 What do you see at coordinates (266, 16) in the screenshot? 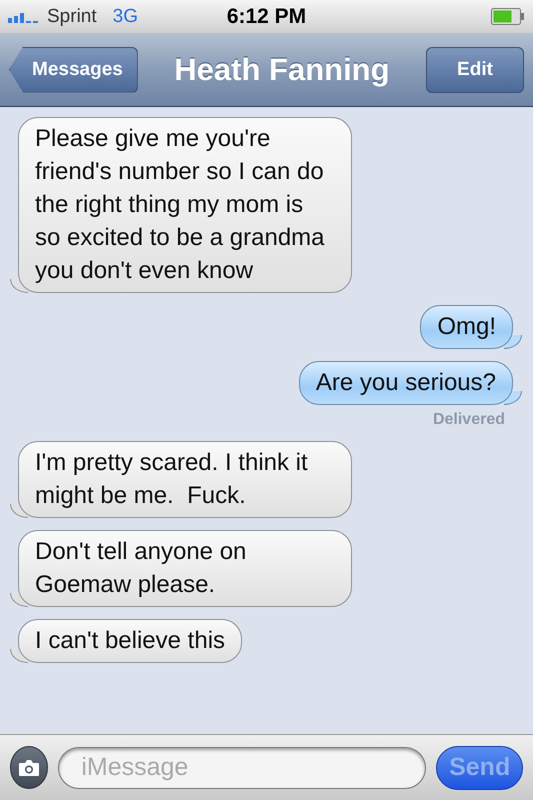
I see `clock-time: 6:12 PM` at bounding box center [266, 16].